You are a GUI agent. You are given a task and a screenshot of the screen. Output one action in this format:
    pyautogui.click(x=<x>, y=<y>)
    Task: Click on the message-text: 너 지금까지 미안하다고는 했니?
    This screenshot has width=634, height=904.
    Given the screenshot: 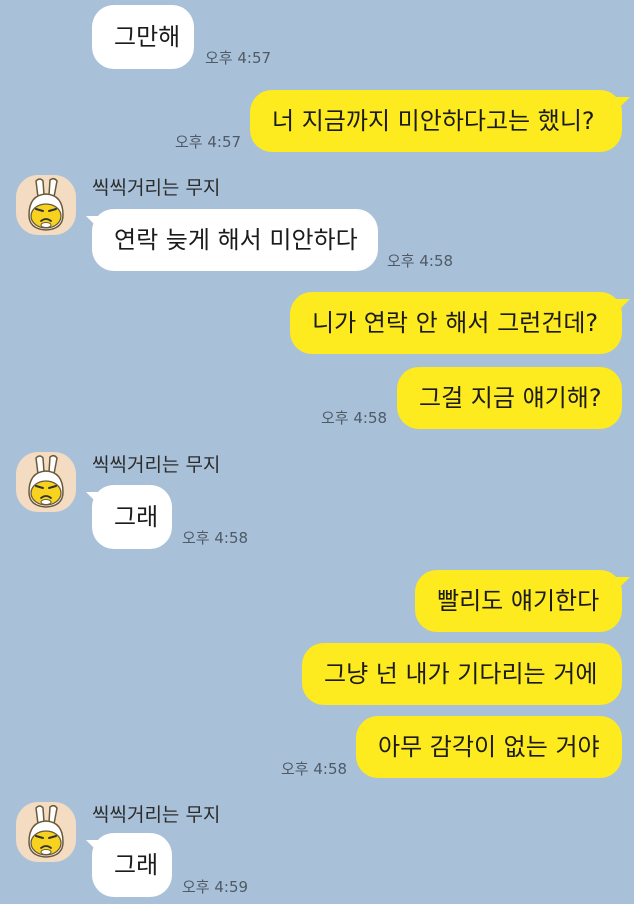 What is the action you would take?
    pyautogui.click(x=433, y=121)
    